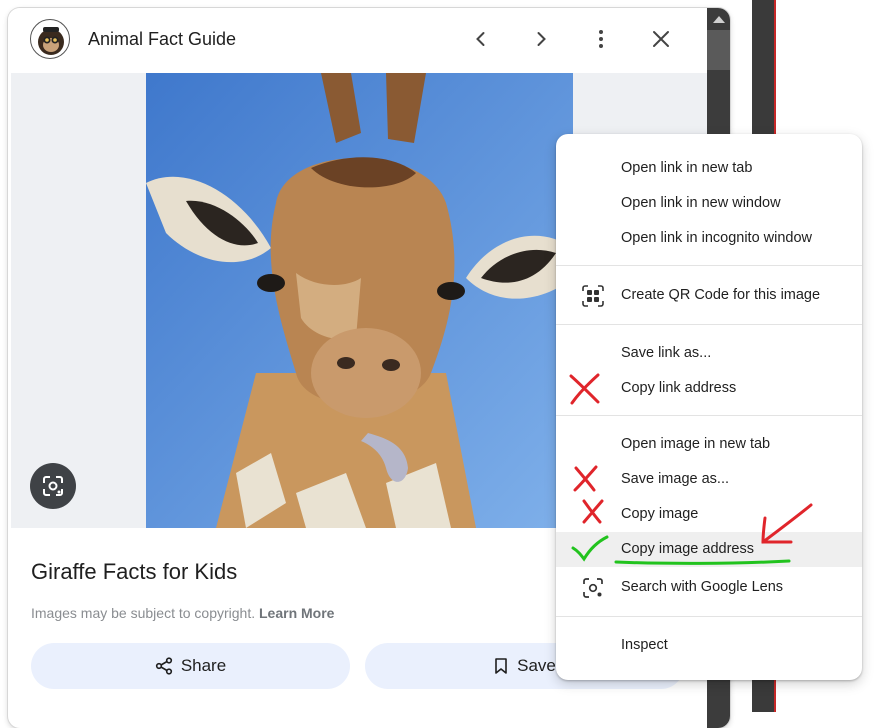 The height and width of the screenshot is (728, 885). I want to click on result-title: Giraffe Facts for Kids, so click(134, 571).